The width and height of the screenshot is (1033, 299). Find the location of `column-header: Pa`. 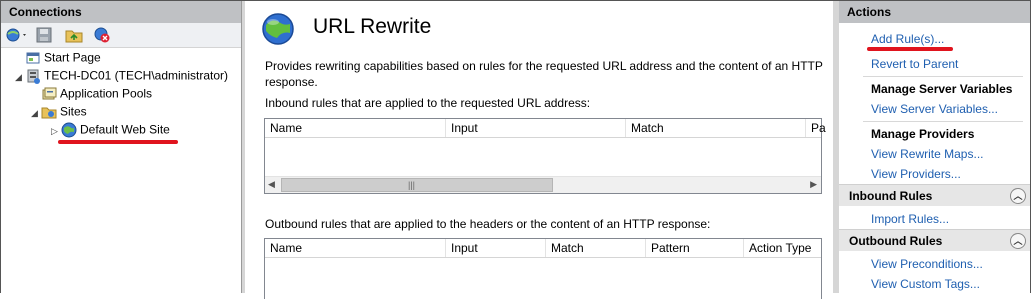

column-header: Pa is located at coordinates (816, 128).